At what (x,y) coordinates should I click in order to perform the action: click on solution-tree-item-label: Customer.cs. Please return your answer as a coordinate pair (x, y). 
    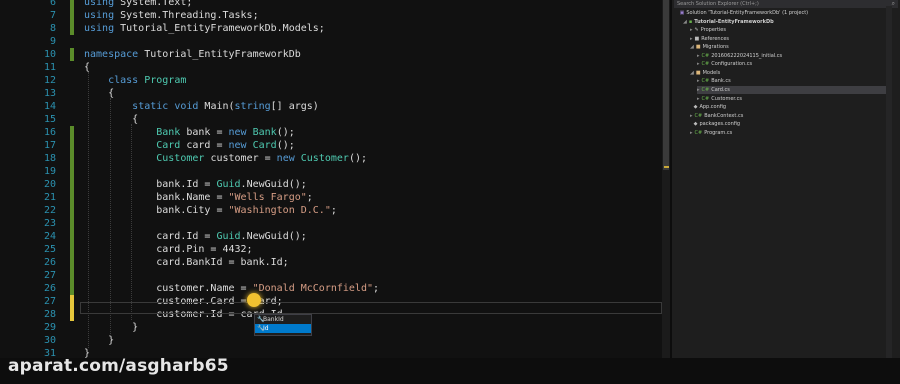
    Looking at the image, I should click on (726, 98).